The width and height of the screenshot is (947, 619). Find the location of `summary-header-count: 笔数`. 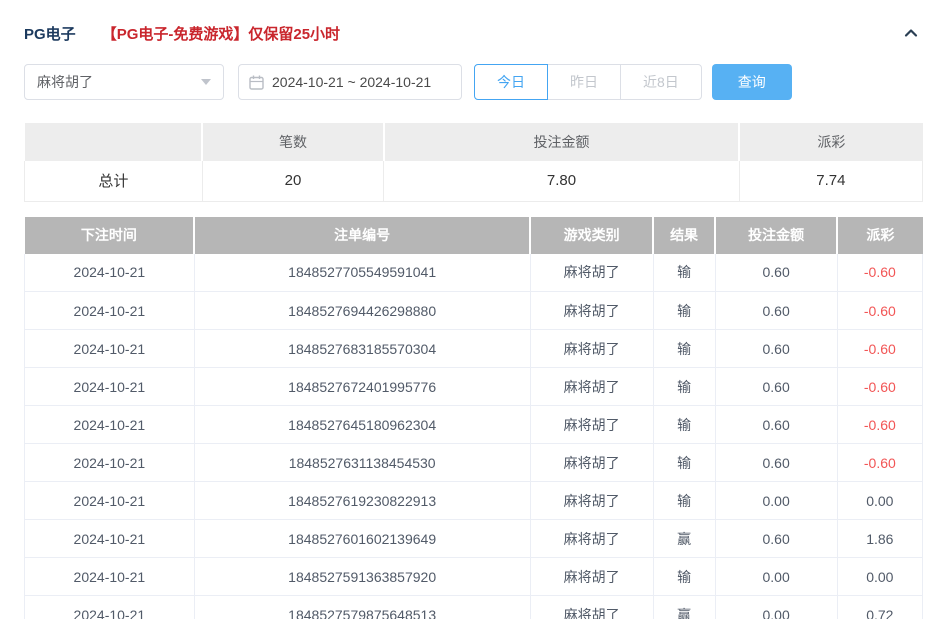

summary-header-count: 笔数 is located at coordinates (293, 142).